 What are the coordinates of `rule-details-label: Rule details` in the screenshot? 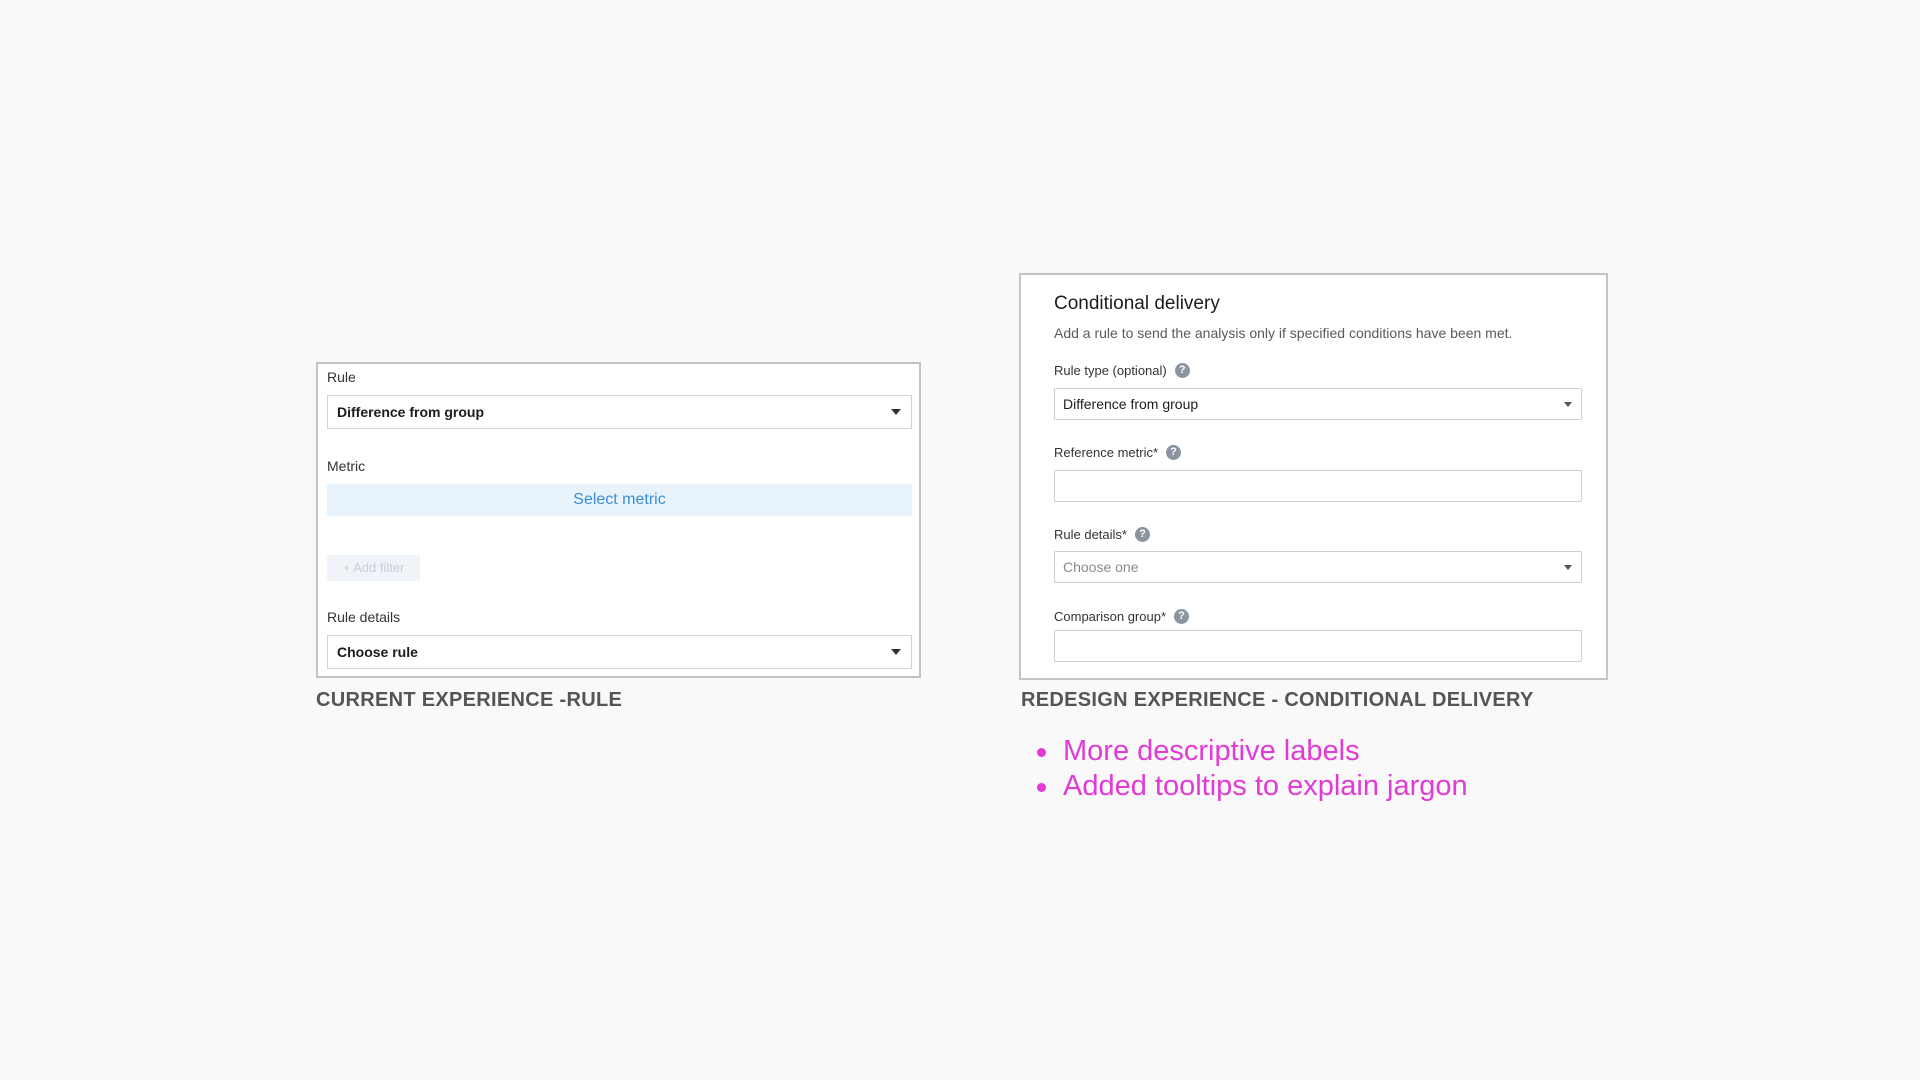 It's located at (364, 617).